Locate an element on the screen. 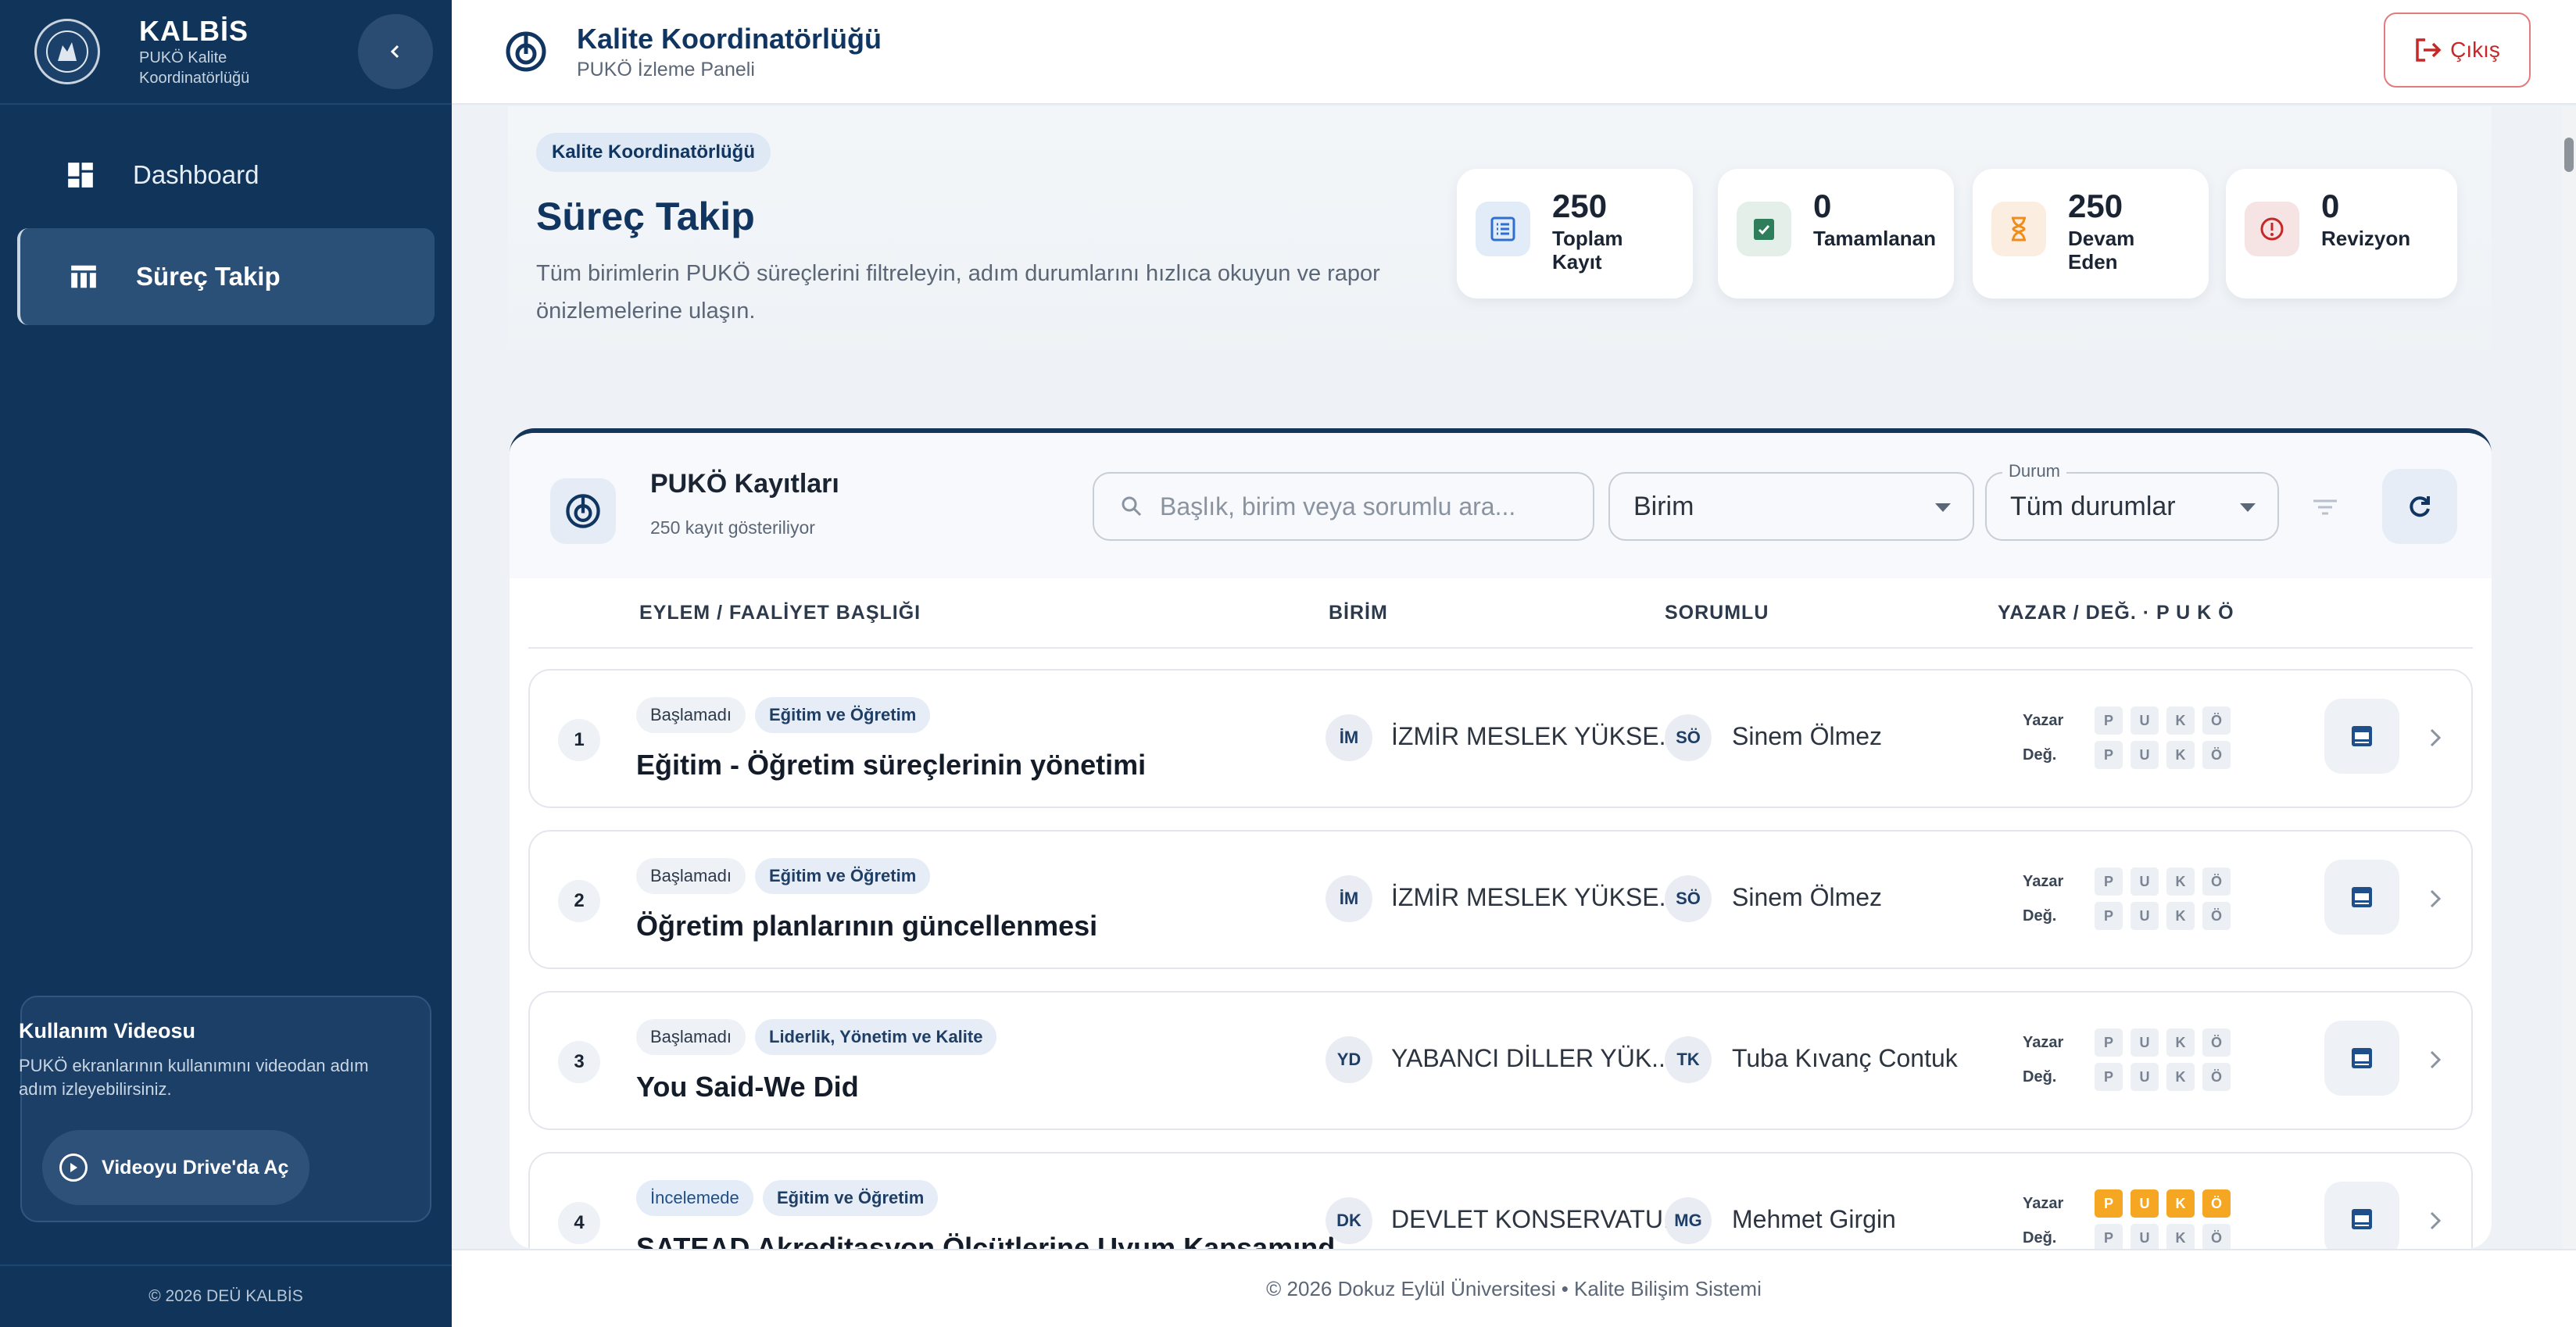  play-icon is located at coordinates (73, 1168).